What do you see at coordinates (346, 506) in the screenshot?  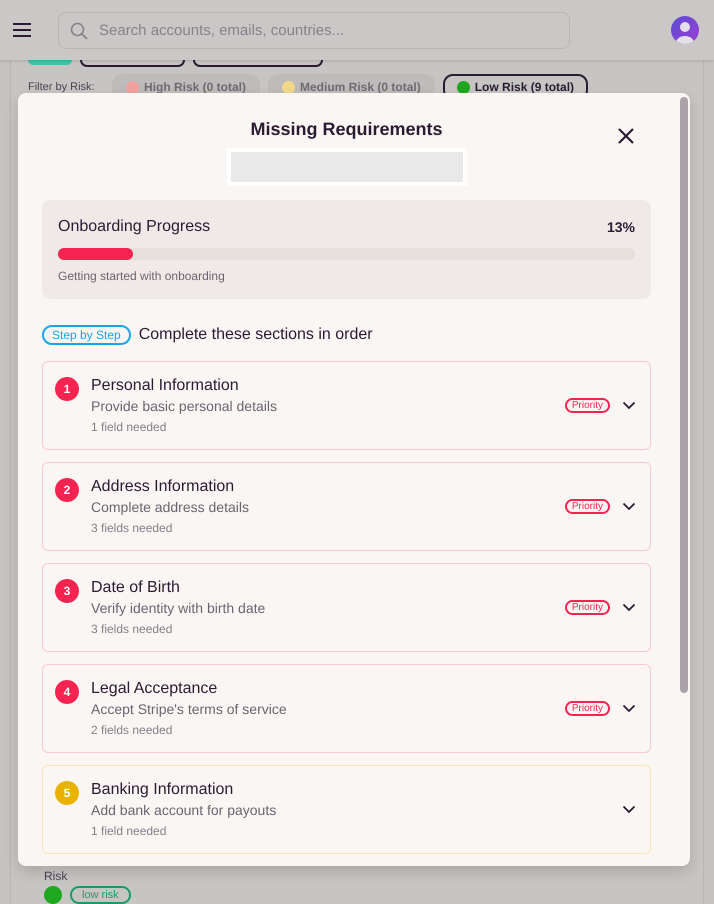 I see `section-card: 2 Address Information Complete address details 3 fields needed Priority` at bounding box center [346, 506].